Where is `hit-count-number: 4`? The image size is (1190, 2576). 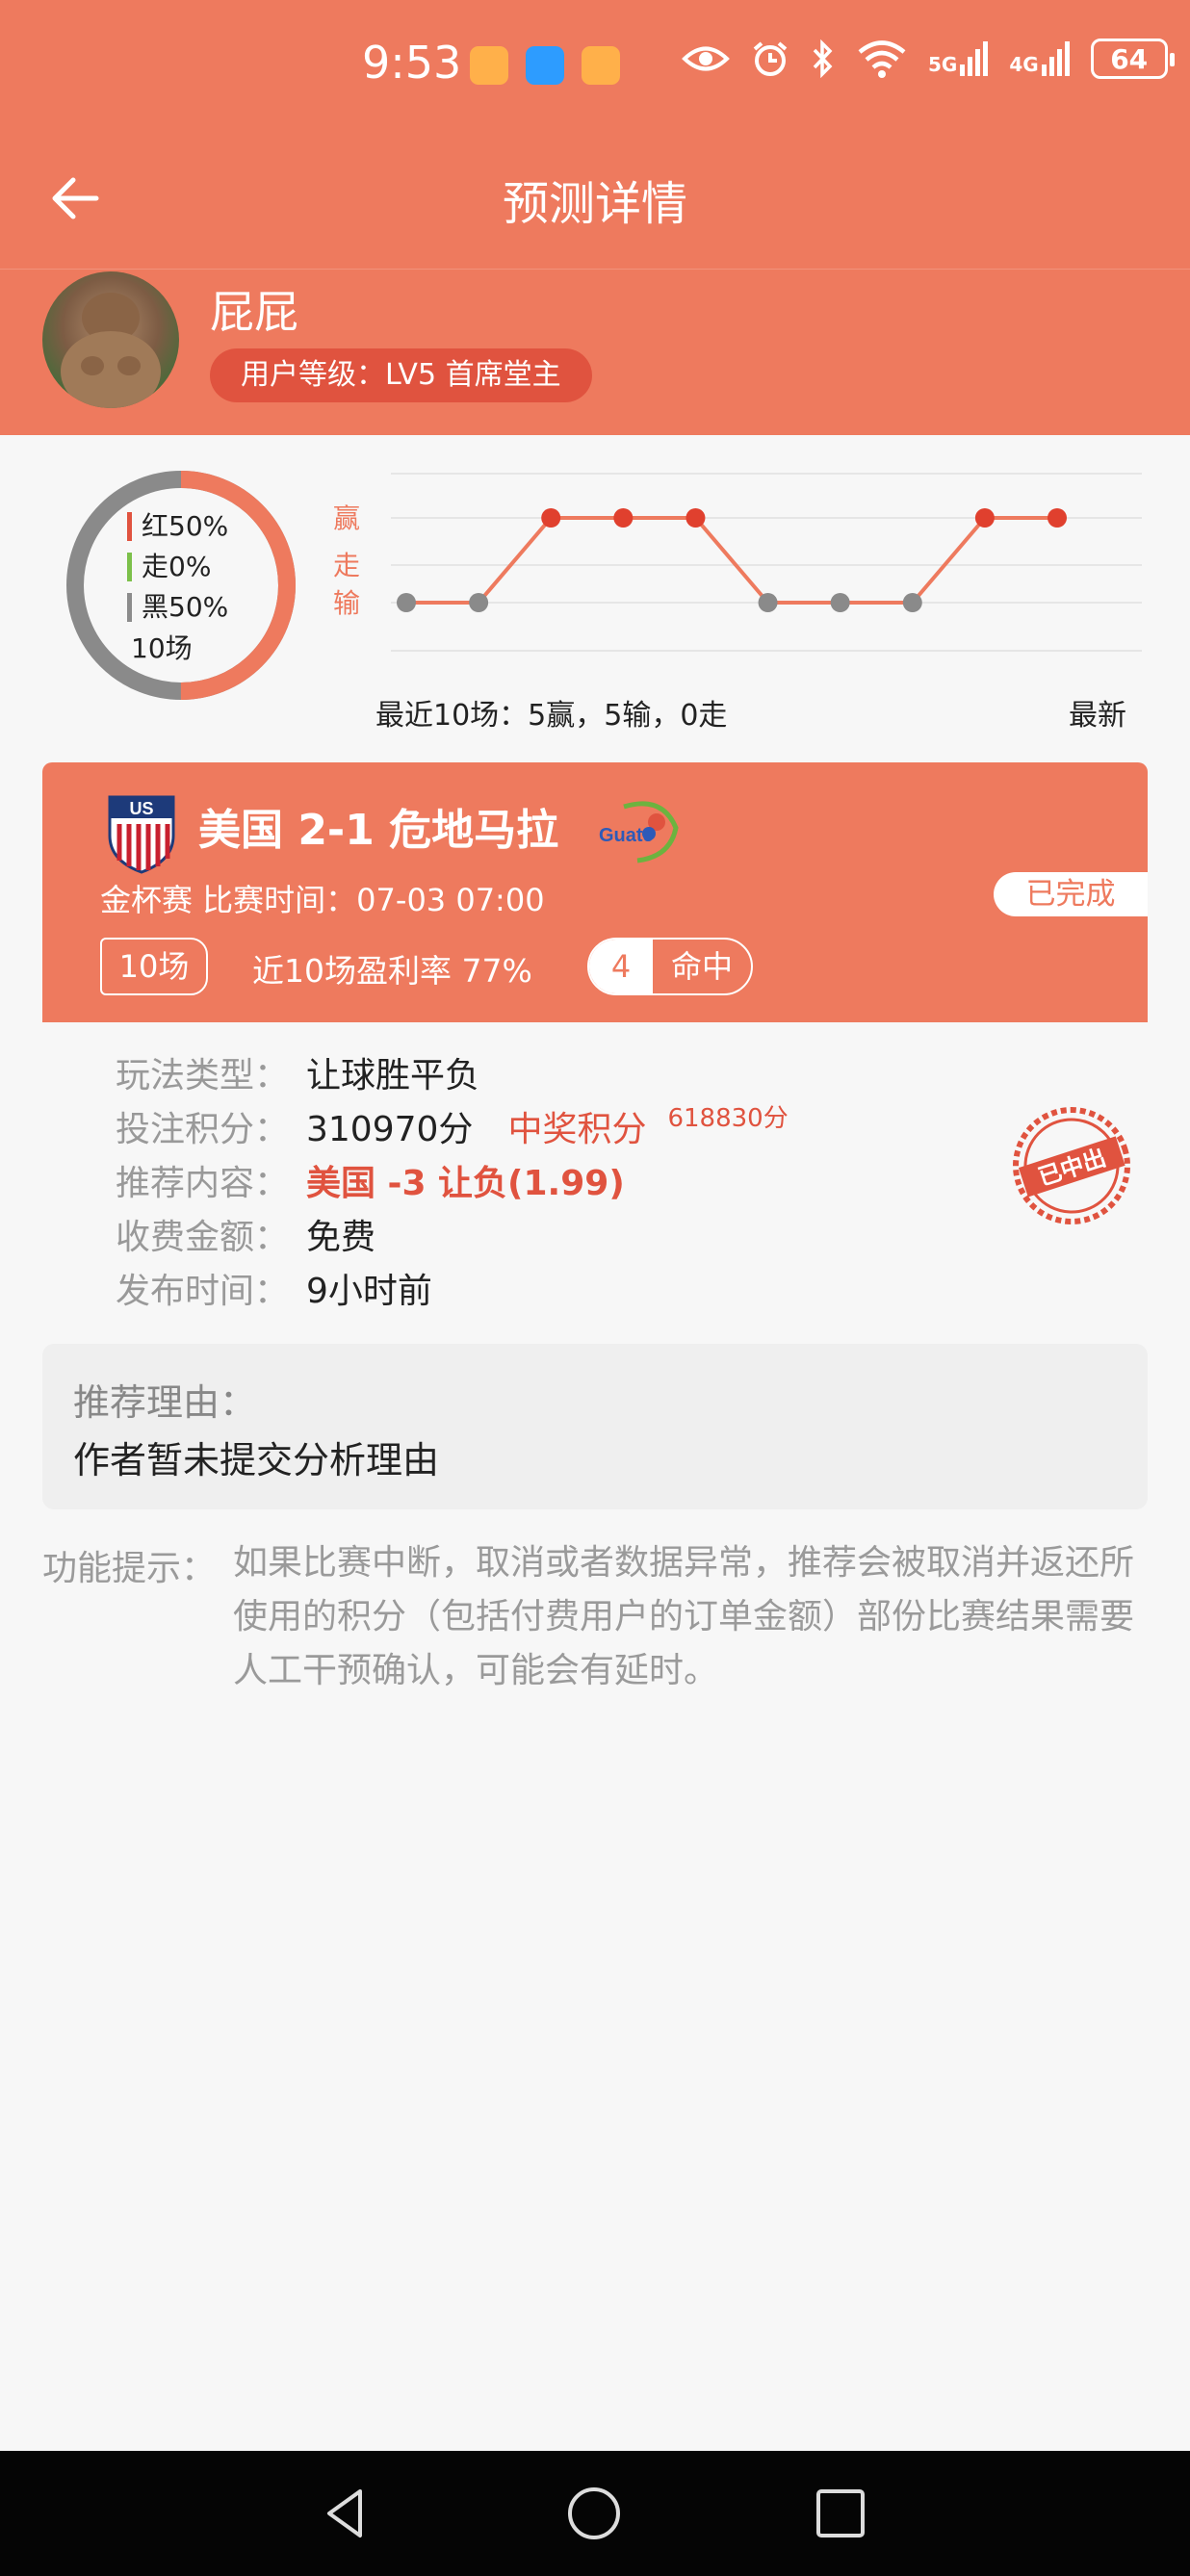 hit-count-number: 4 is located at coordinates (621, 966).